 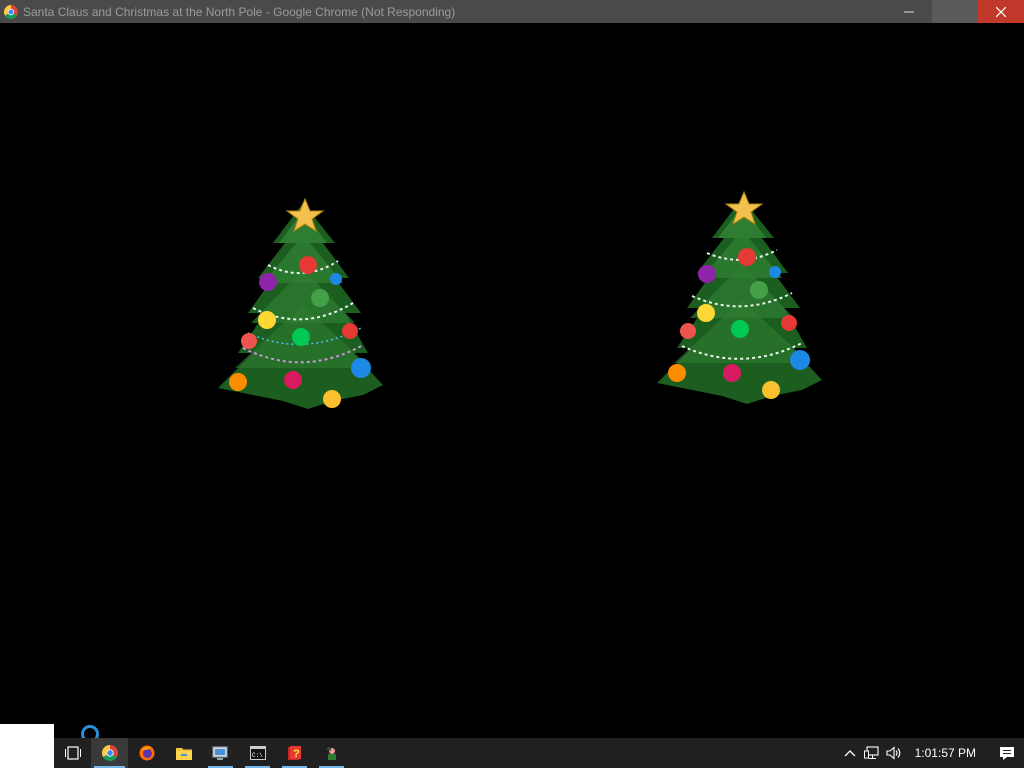 I want to click on command-prompt-icon: C:\, so click(x=257, y=753).